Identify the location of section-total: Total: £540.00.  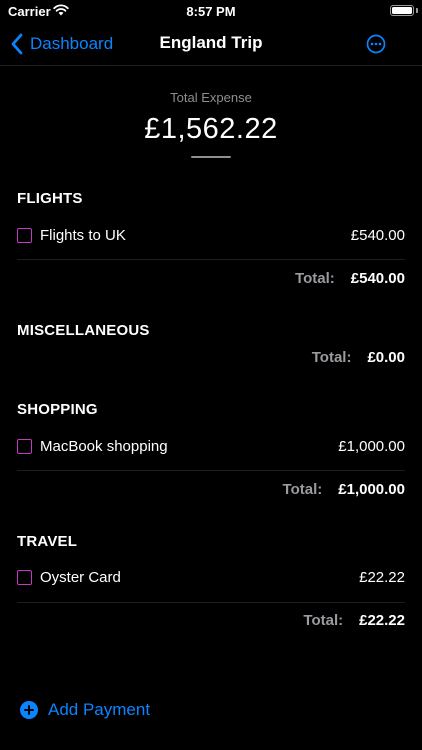
(350, 278).